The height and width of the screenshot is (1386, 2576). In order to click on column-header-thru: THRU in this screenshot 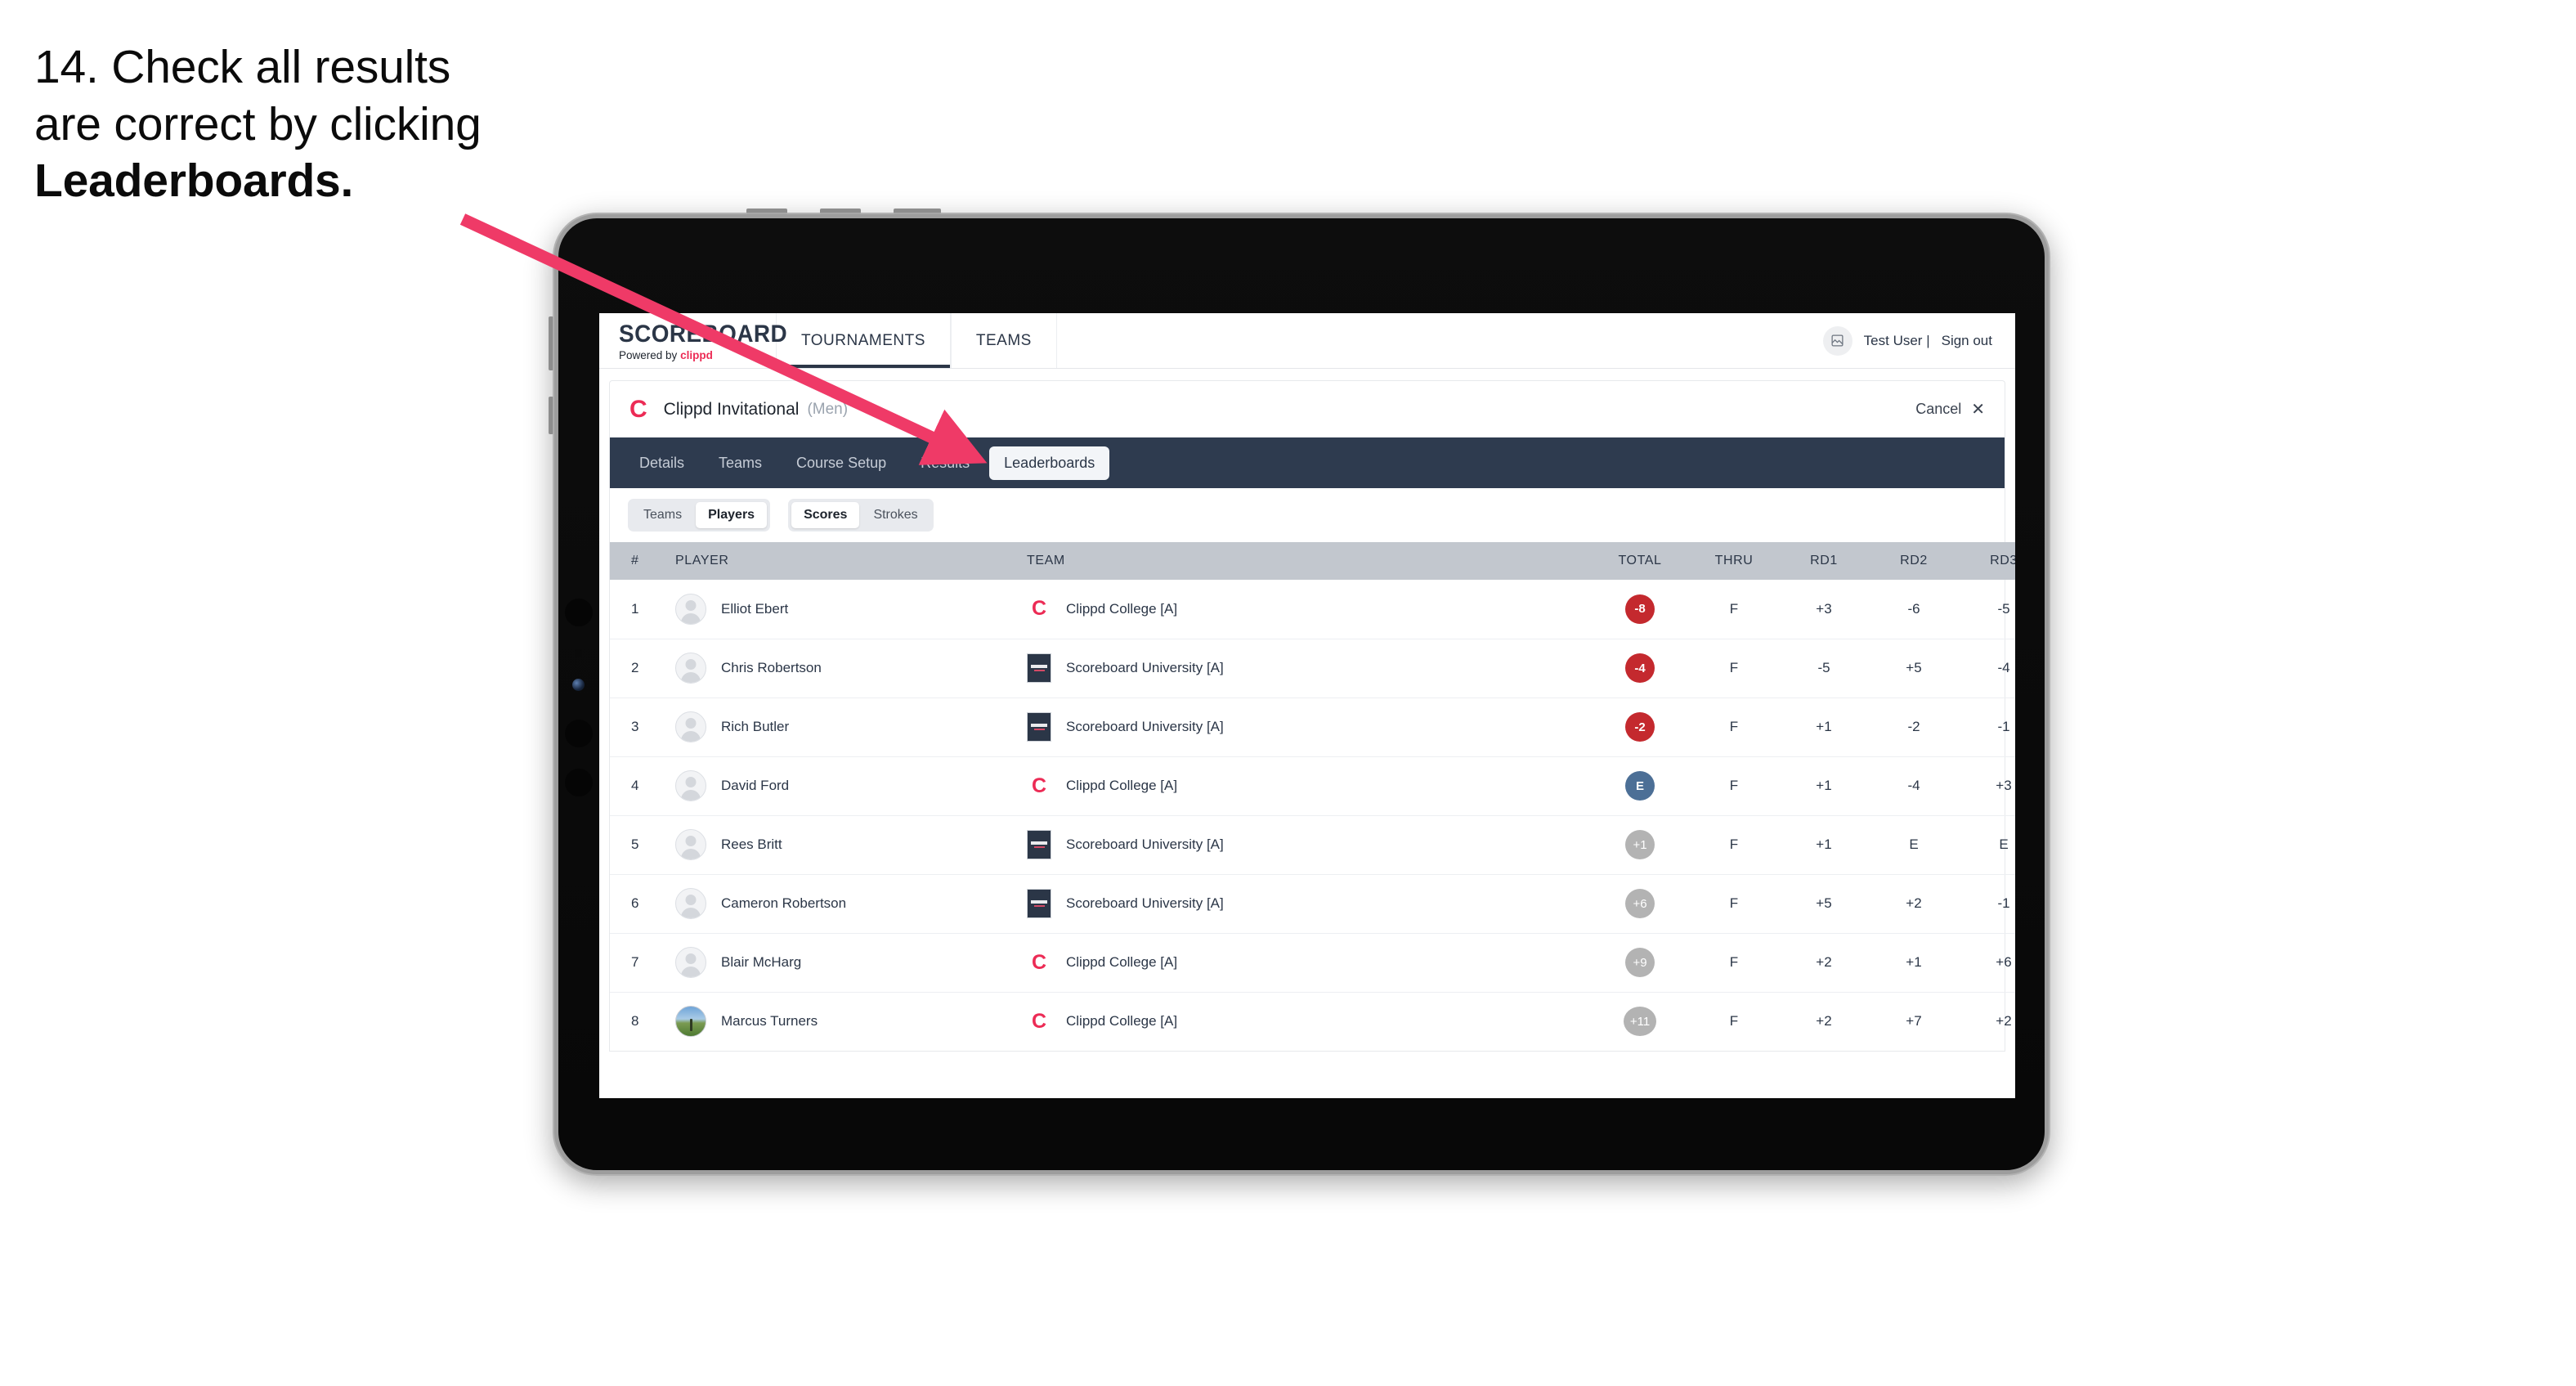, I will do `click(1734, 561)`.